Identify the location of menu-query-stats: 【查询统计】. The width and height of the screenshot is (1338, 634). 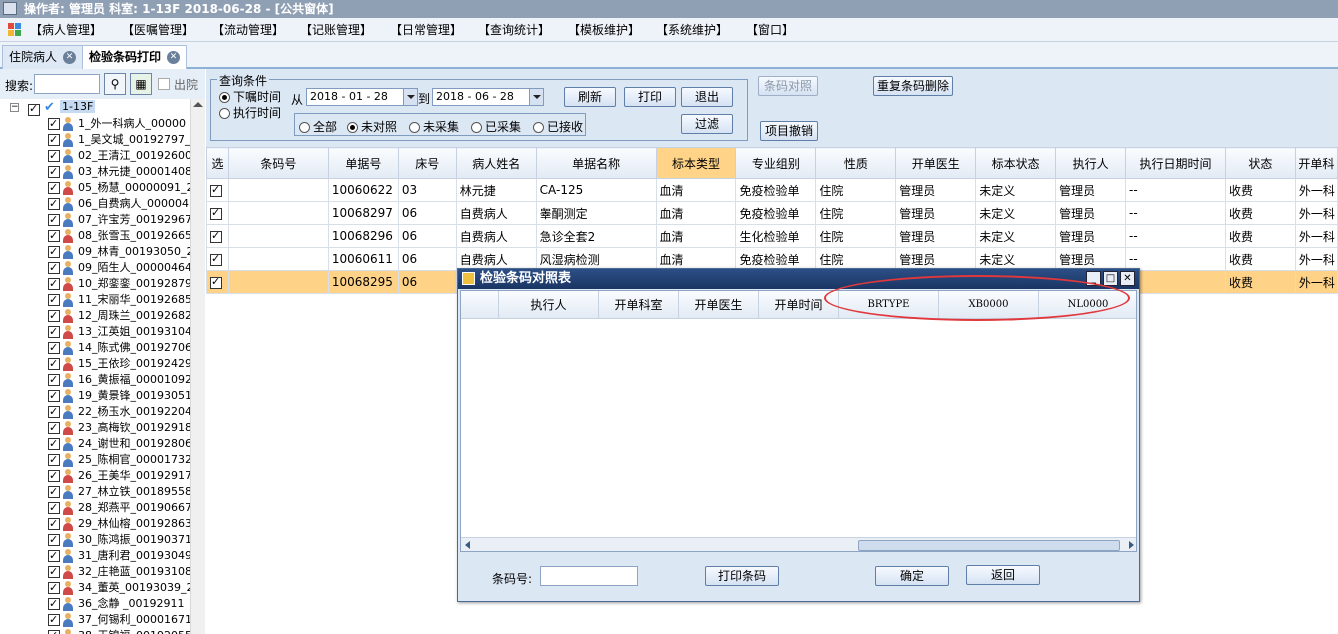
(514, 30).